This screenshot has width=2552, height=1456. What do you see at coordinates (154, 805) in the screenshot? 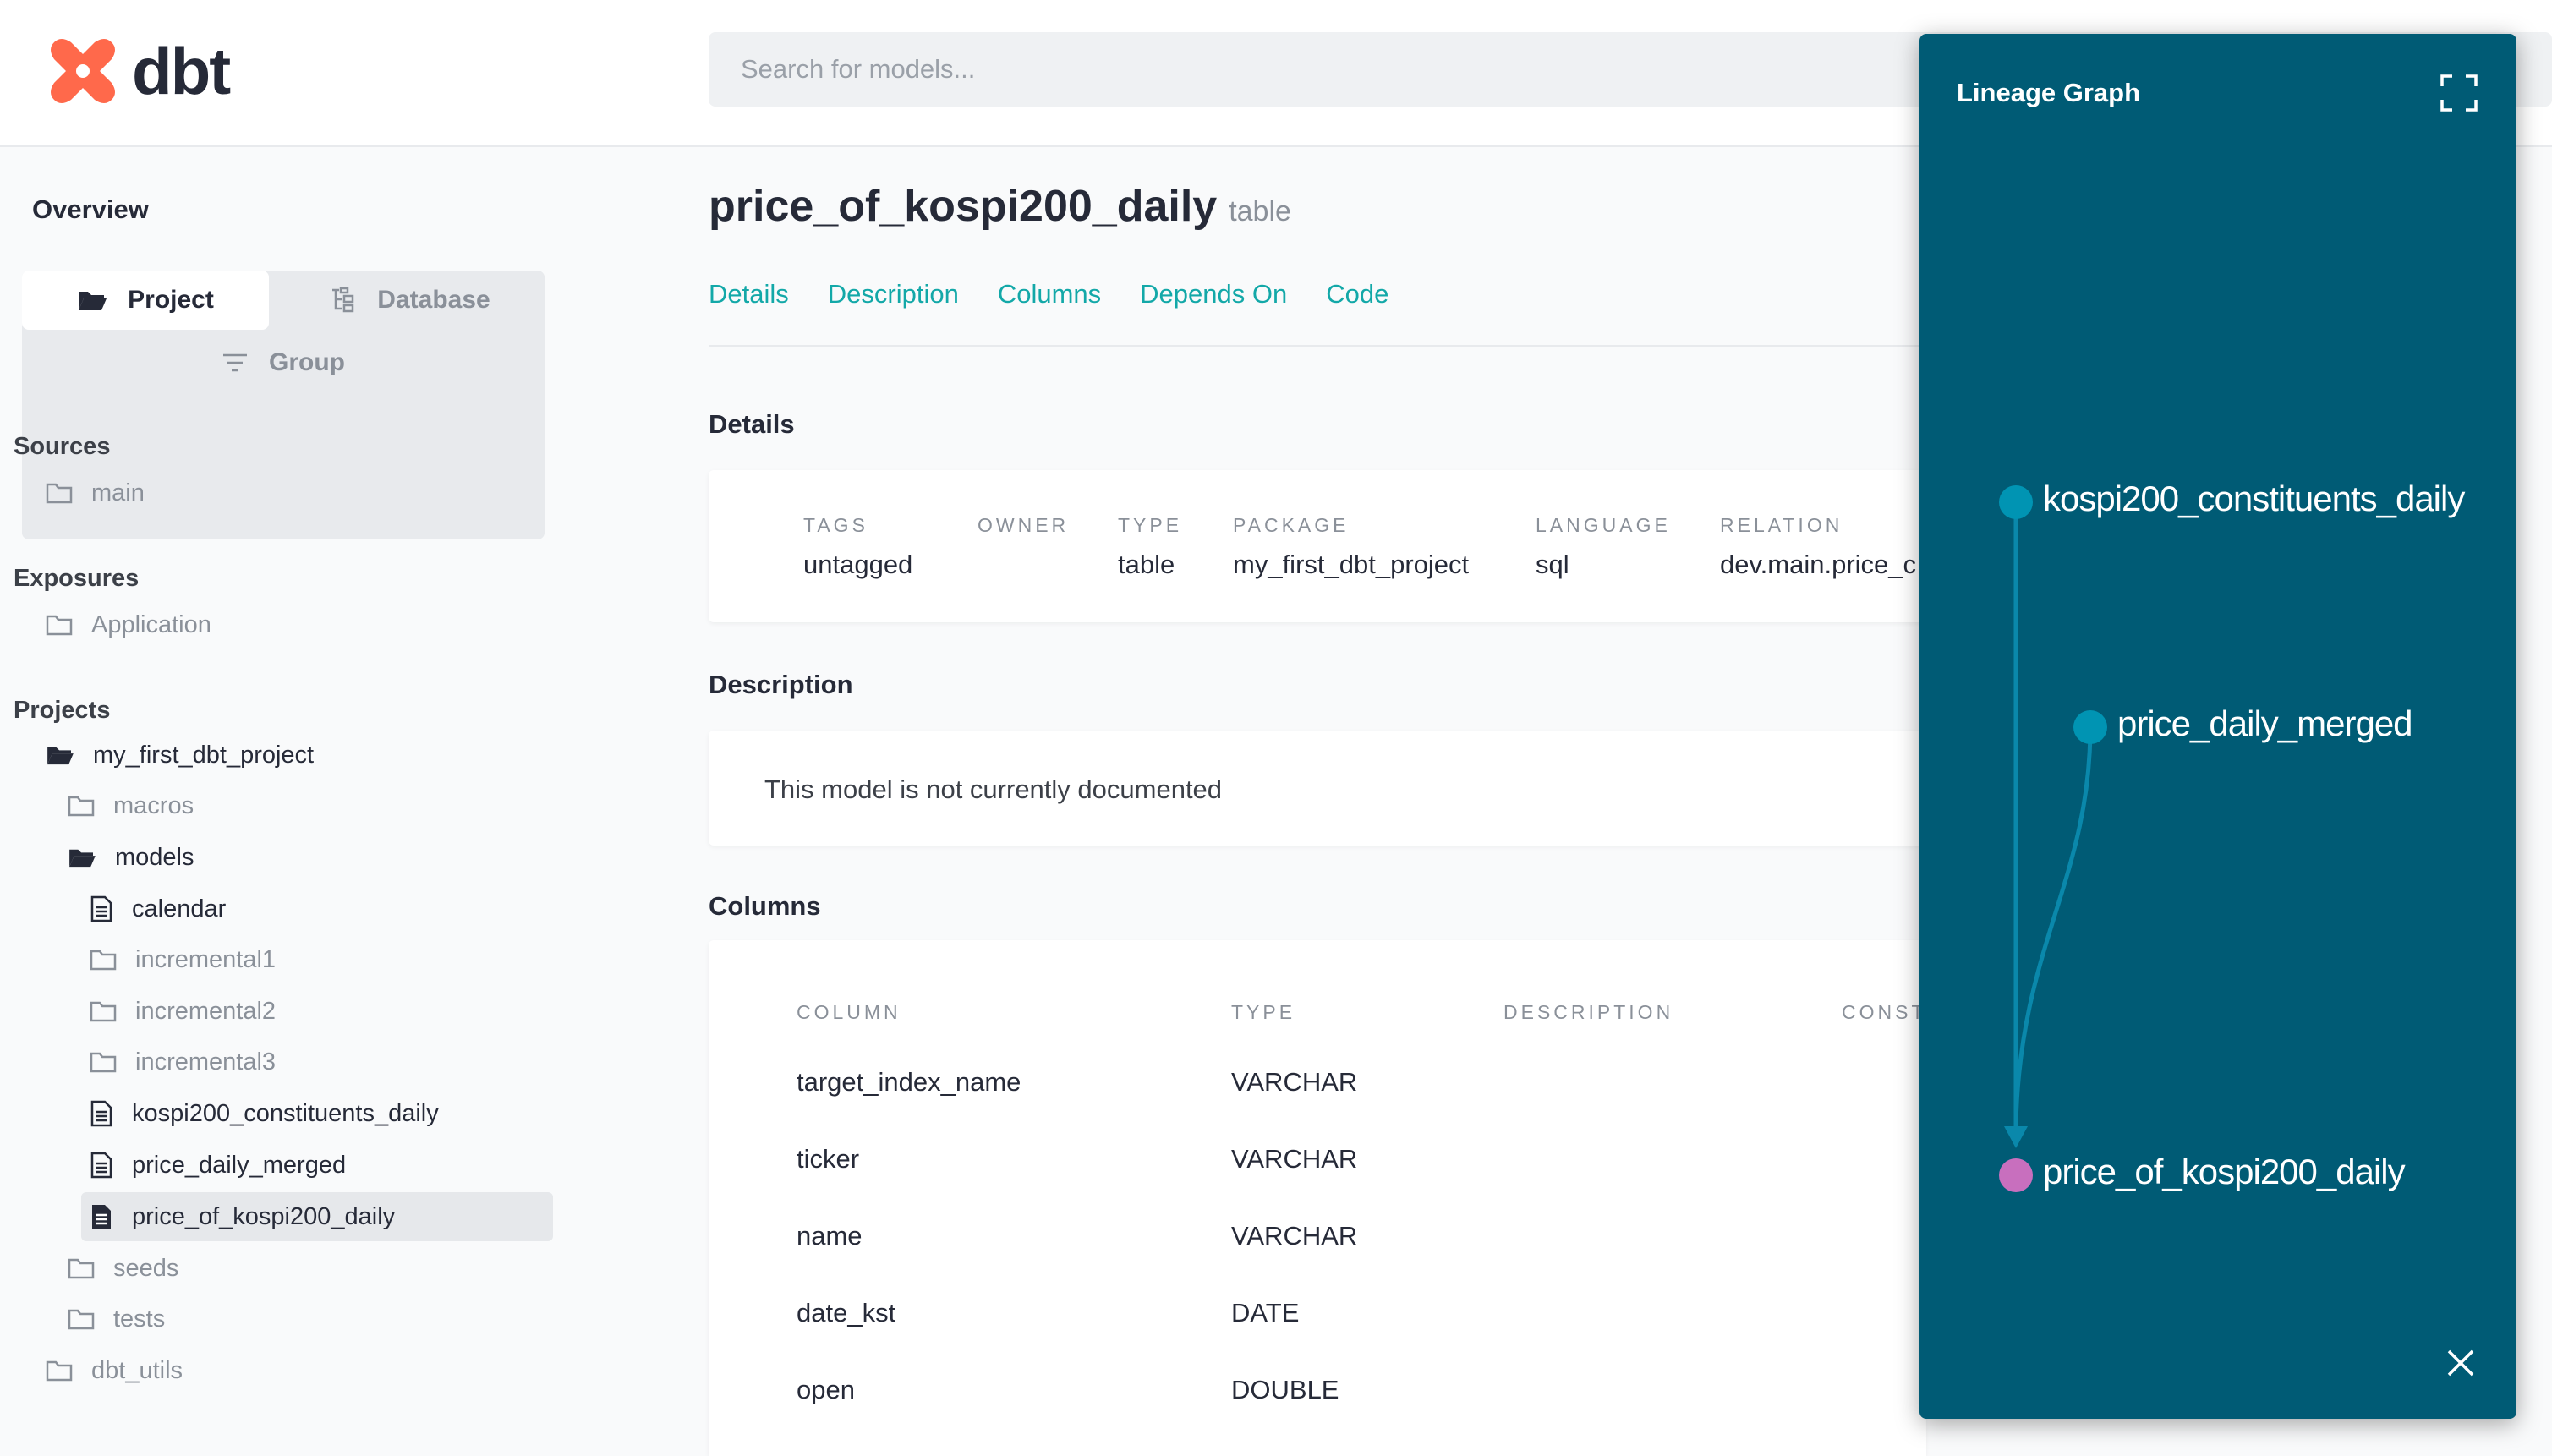
I see `sidebar-item-label: macros` at bounding box center [154, 805].